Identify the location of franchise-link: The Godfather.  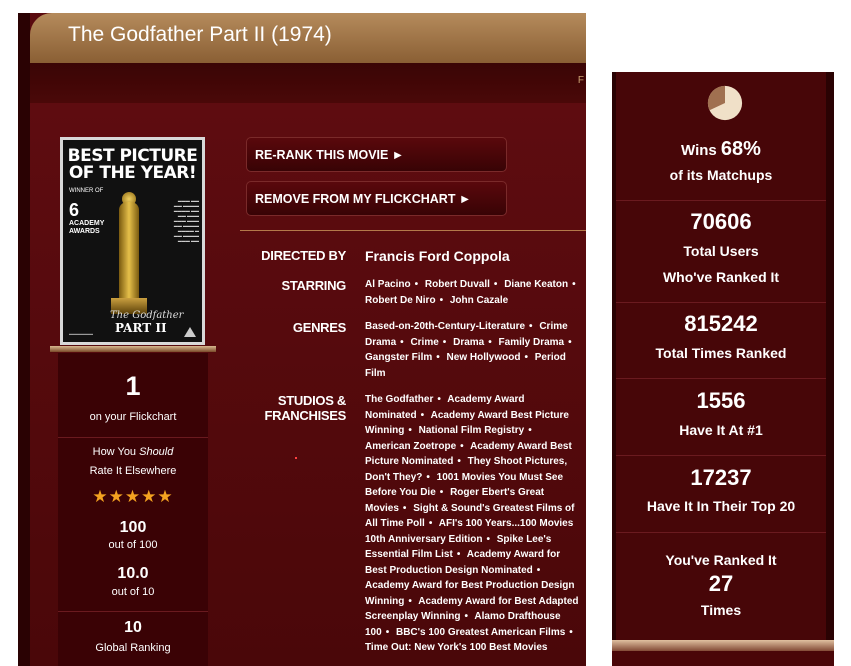
(399, 399).